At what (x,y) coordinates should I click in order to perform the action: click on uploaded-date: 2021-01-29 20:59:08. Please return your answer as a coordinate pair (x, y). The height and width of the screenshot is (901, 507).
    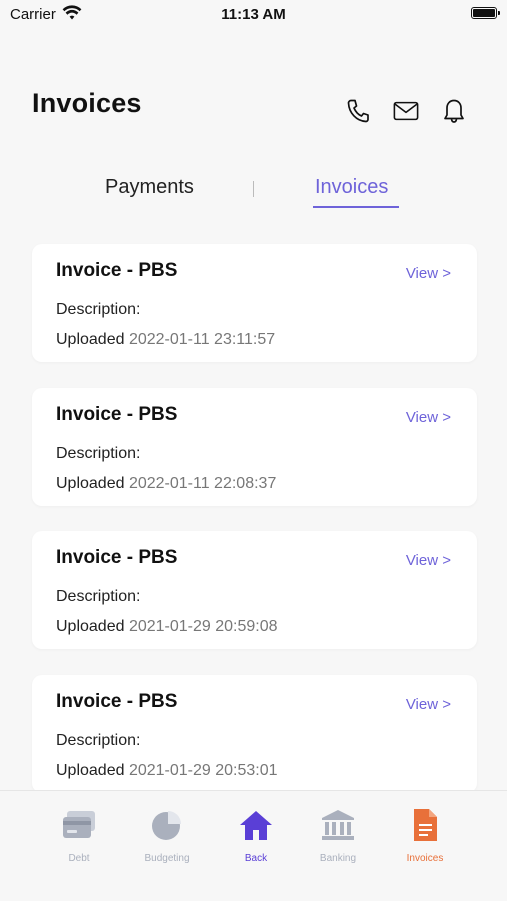
    Looking at the image, I should click on (203, 626).